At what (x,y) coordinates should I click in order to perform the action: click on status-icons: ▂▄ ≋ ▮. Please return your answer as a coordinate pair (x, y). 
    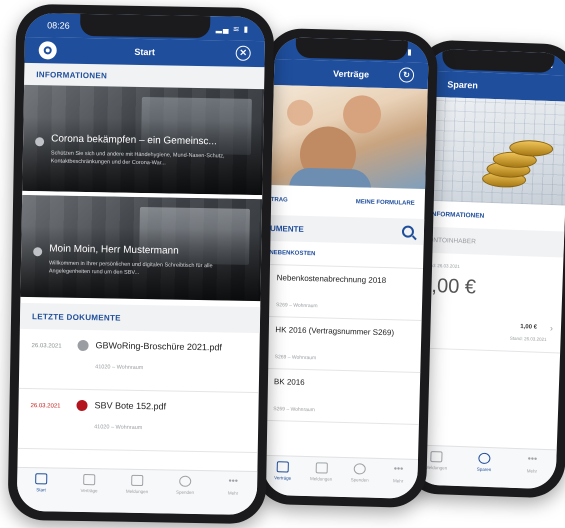
    Looking at the image, I should click on (232, 28).